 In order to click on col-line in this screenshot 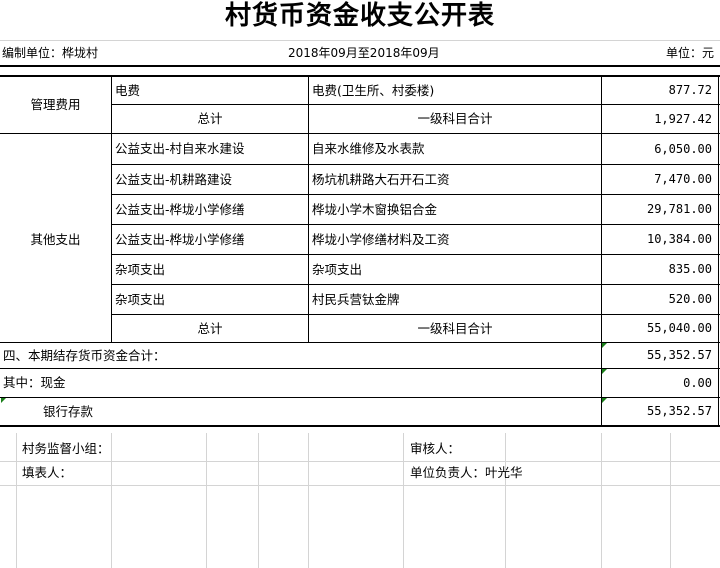, I will do `click(718, 251)`.